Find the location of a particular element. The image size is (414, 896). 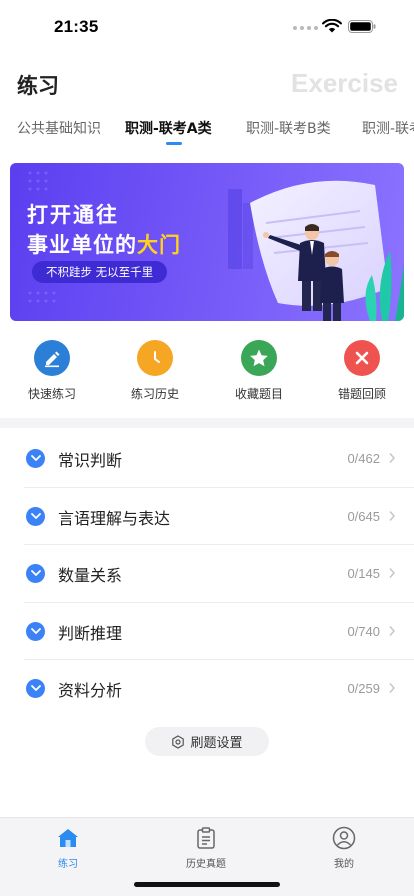

topic-count: 0/145 is located at coordinates (363, 573).